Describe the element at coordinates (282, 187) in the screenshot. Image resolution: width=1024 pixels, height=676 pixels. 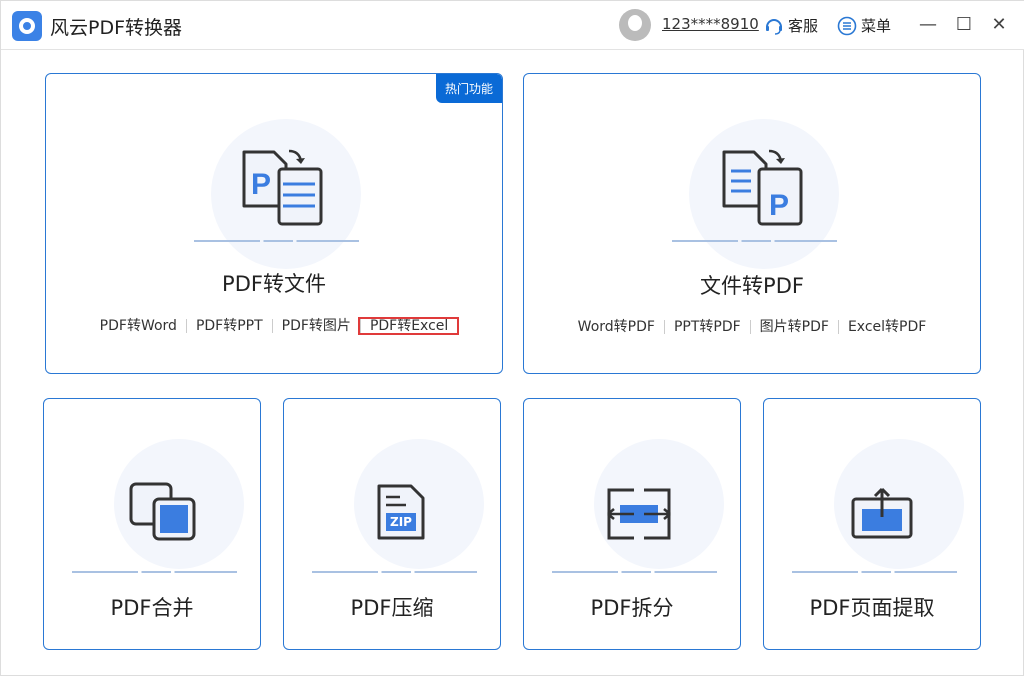
I see `pdf-to-file-icon: P` at that location.